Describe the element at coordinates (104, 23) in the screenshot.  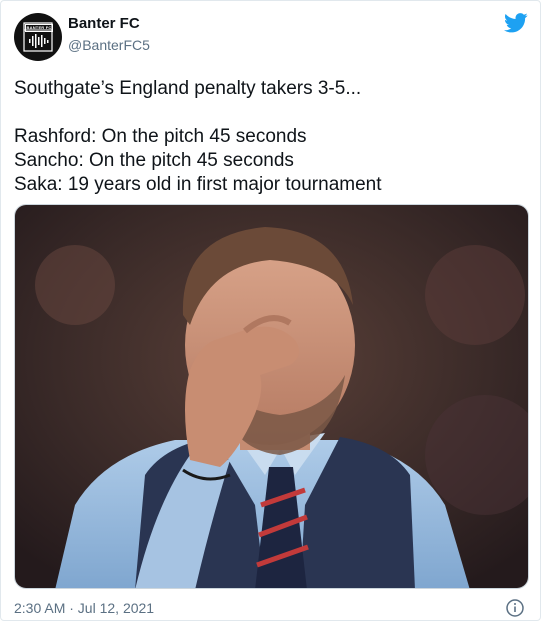
I see `display-name: Banter FC` at that location.